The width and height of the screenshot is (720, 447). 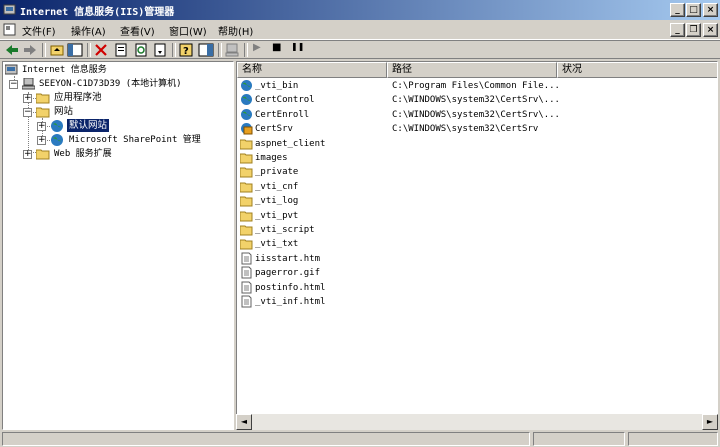 I want to click on list-item-name: _private, so click(x=277, y=172).